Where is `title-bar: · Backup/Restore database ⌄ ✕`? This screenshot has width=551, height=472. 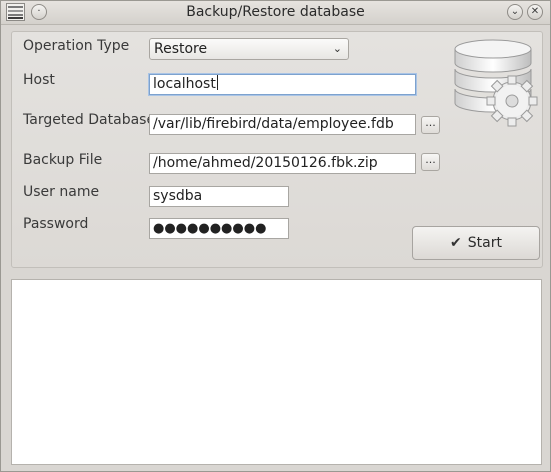 title-bar: · Backup/Restore database ⌄ ✕ is located at coordinates (275, 13).